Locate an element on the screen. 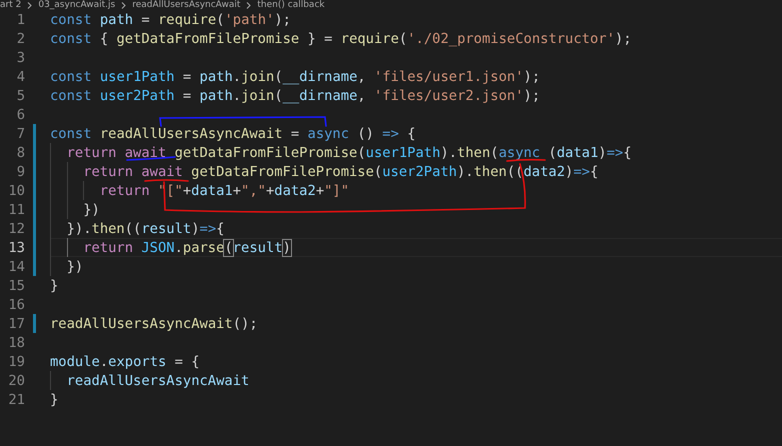  code-line: const user2Path = path.join(__dirname, 'files/user2.json'); is located at coordinates (296, 95).